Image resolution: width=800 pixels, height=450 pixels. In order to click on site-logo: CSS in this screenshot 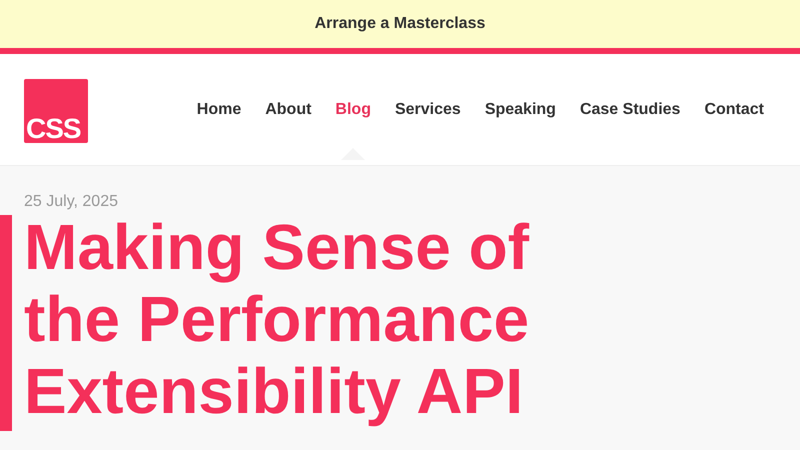, I will do `click(56, 110)`.